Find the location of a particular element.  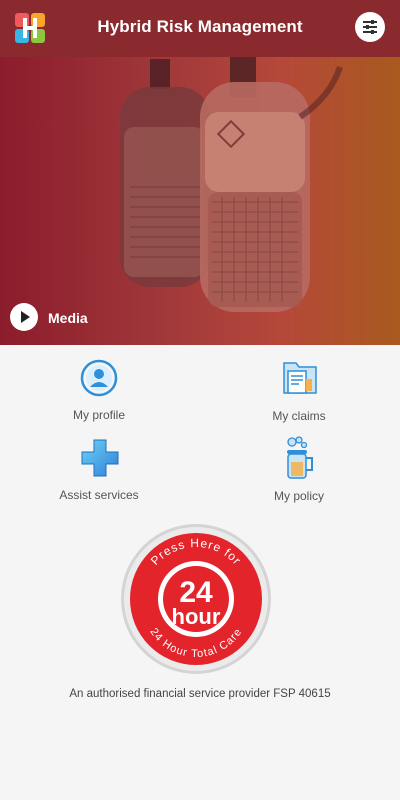

play-icon is located at coordinates (25, 317).